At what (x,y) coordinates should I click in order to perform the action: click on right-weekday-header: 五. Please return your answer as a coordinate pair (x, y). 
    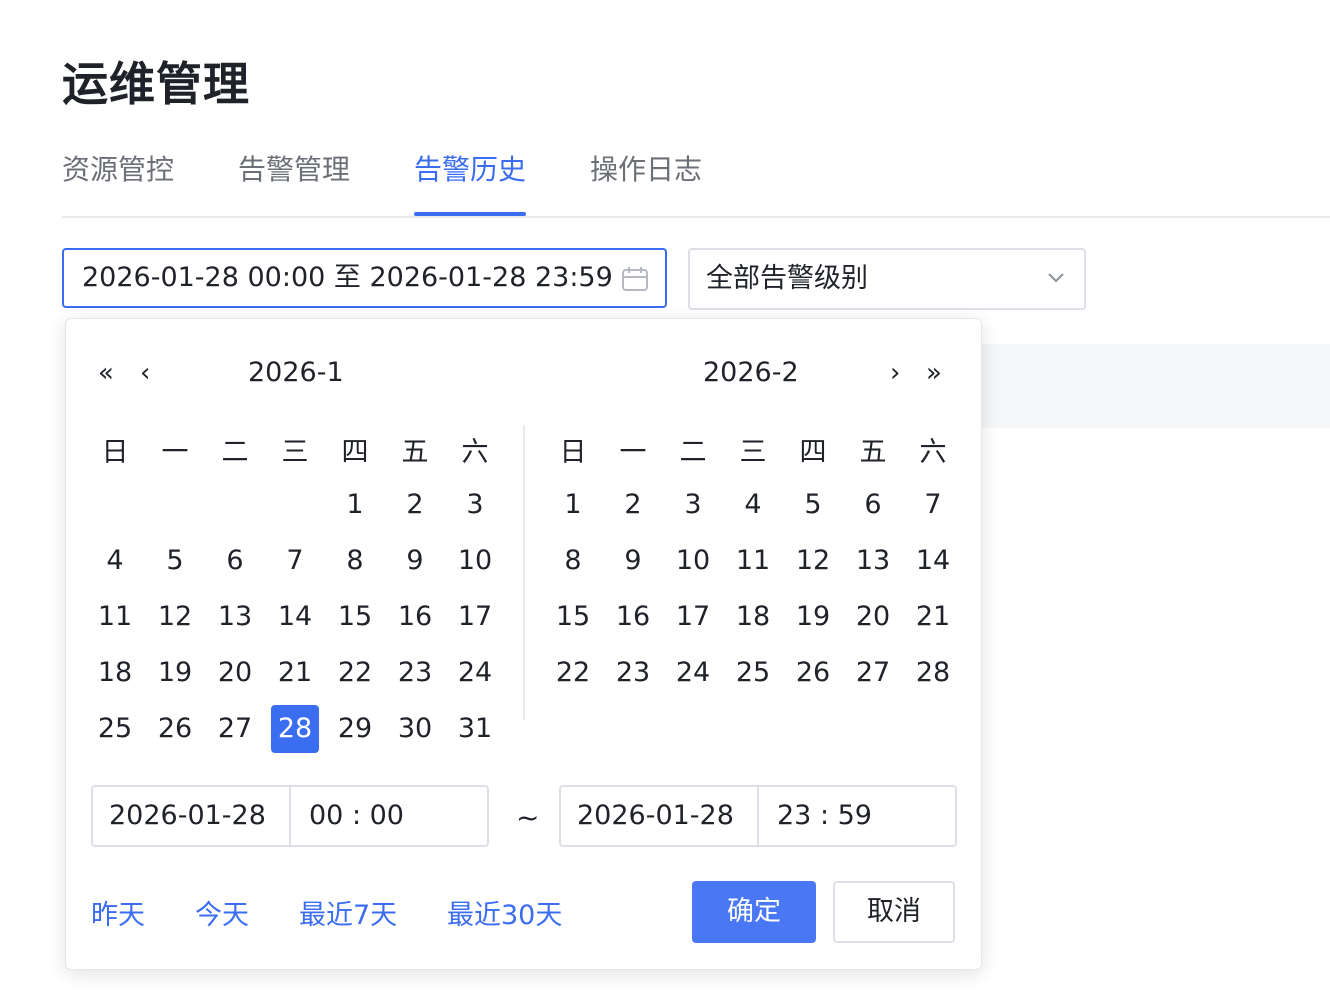
    Looking at the image, I should click on (873, 452).